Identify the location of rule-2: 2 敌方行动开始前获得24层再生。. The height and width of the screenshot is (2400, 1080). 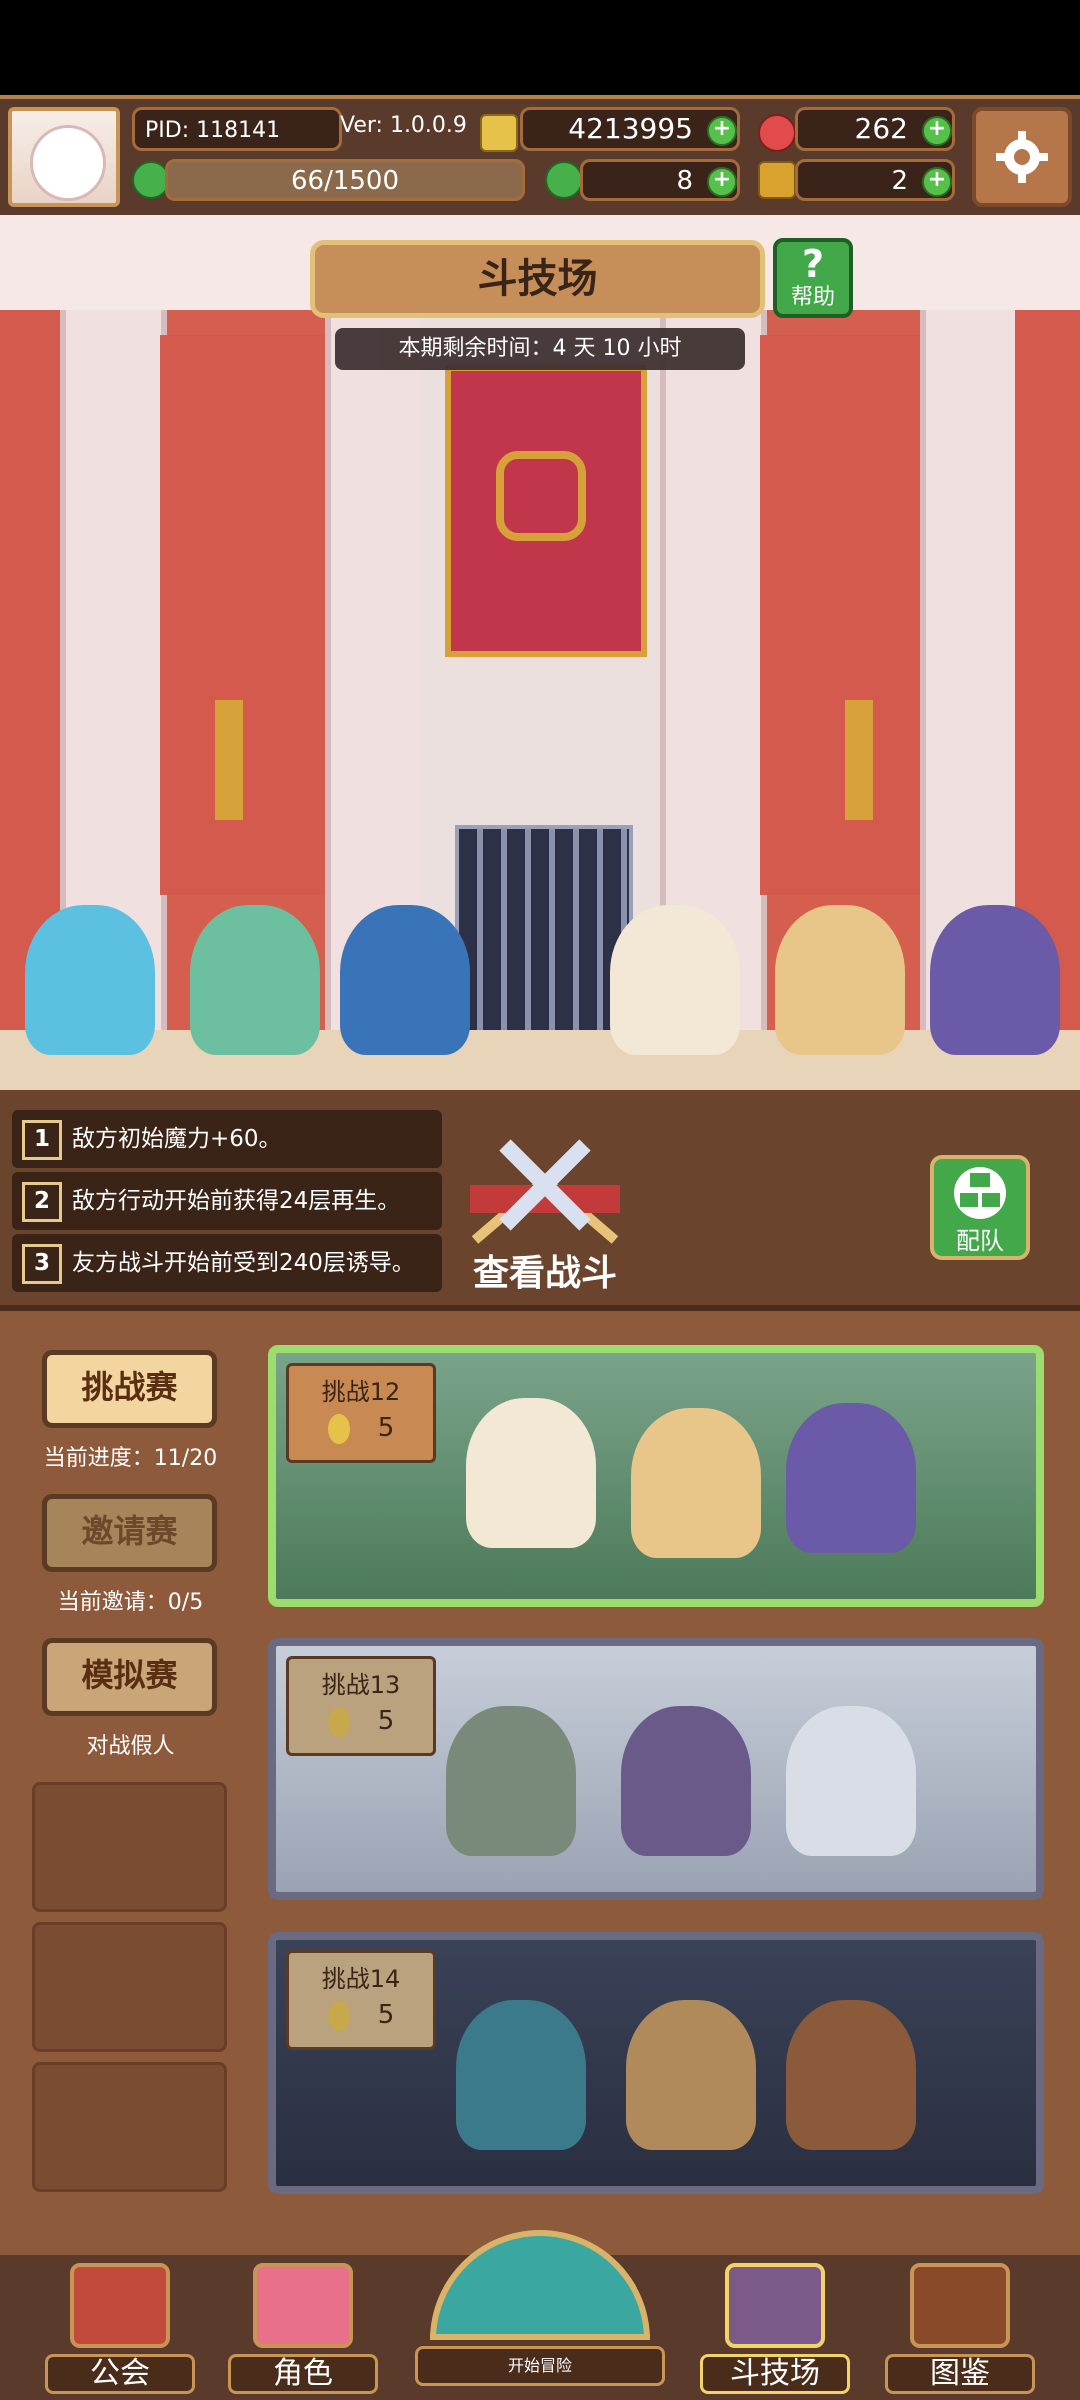
(227, 1201).